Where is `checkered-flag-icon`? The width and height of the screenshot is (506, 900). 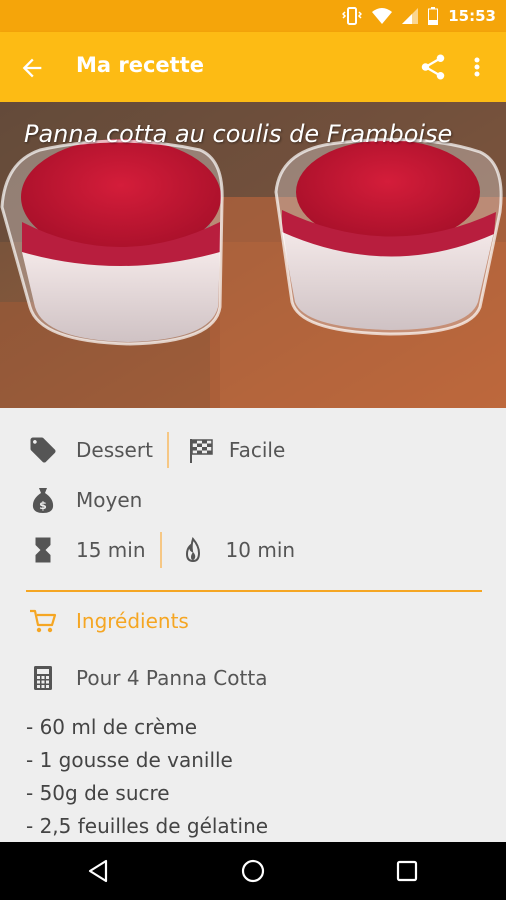
checkered-flag-icon is located at coordinates (200, 450).